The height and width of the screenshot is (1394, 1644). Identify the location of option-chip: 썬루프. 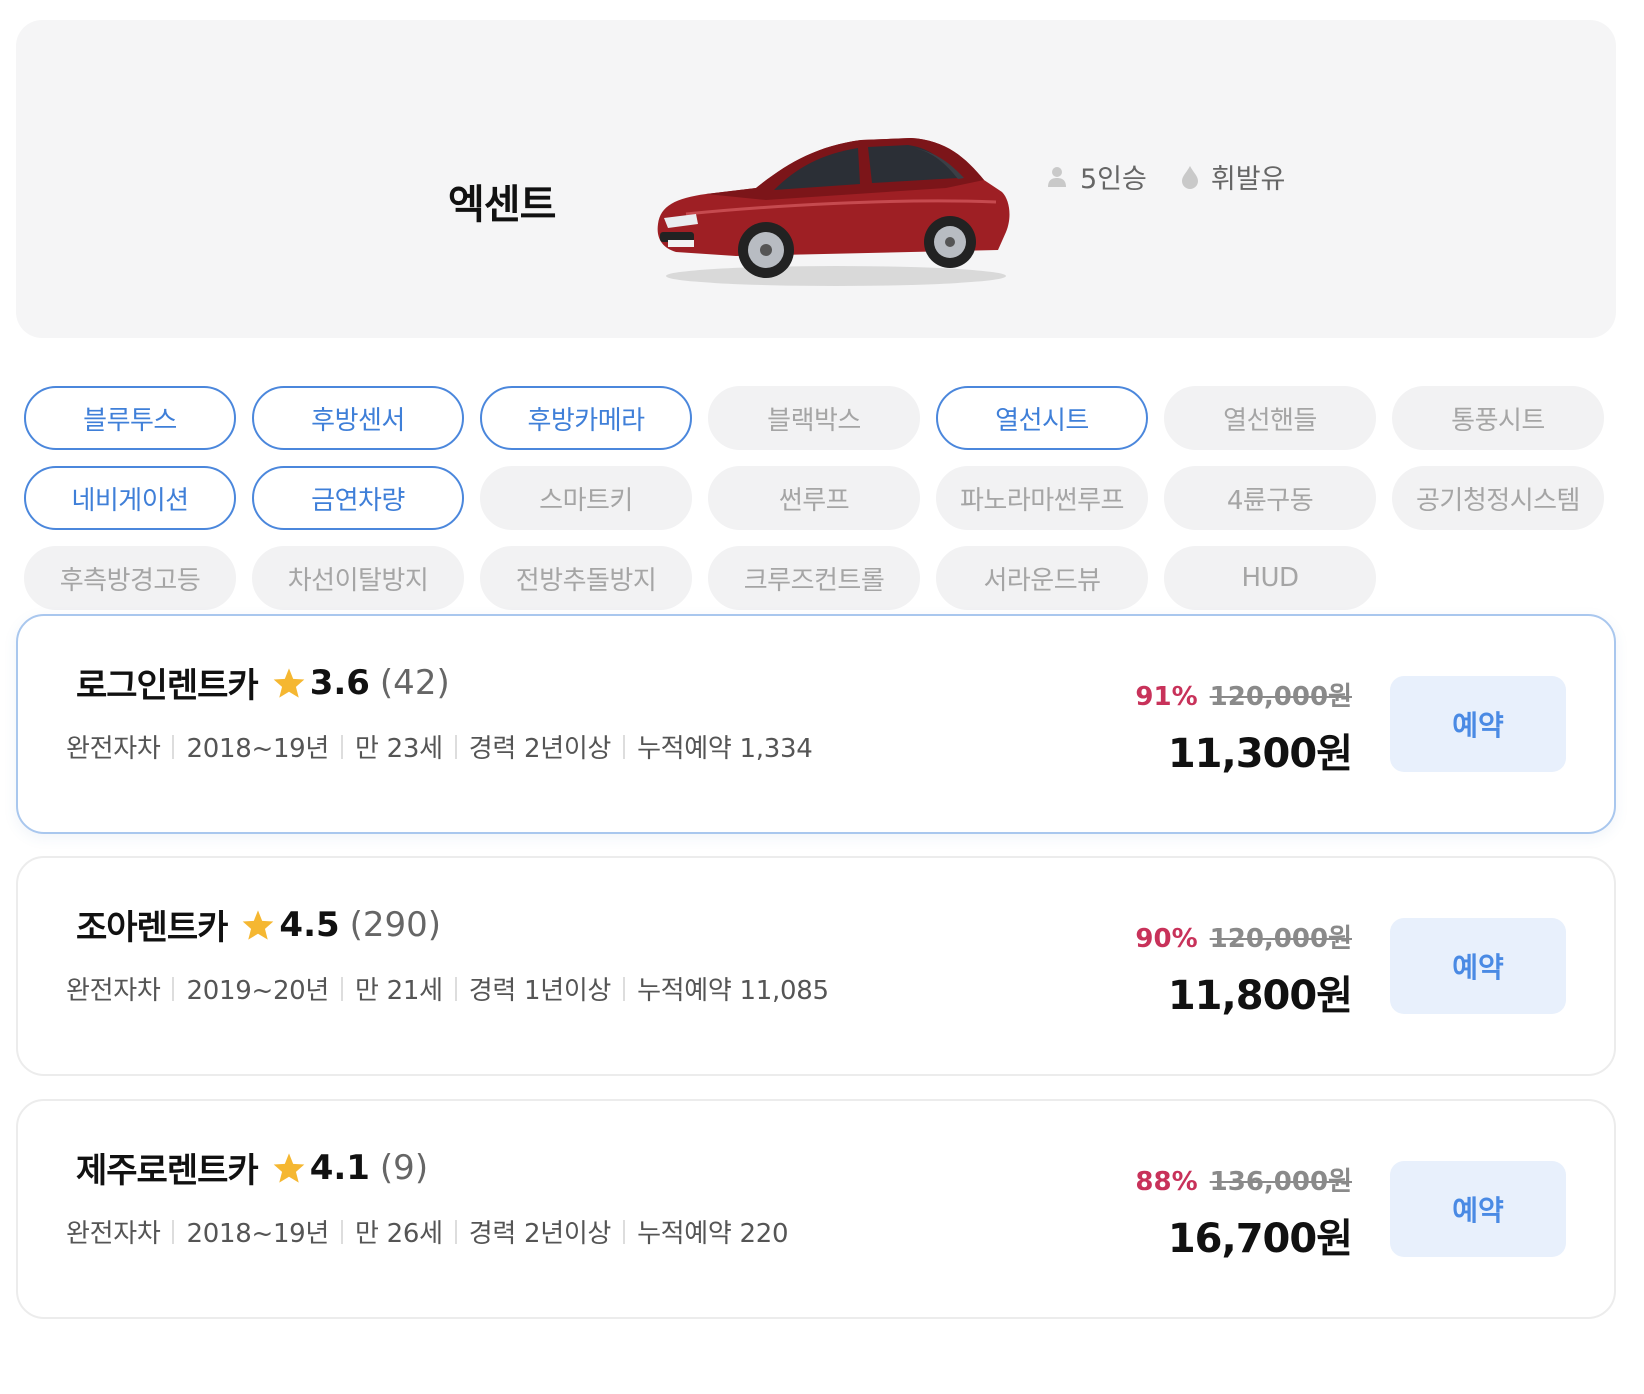
(814, 498).